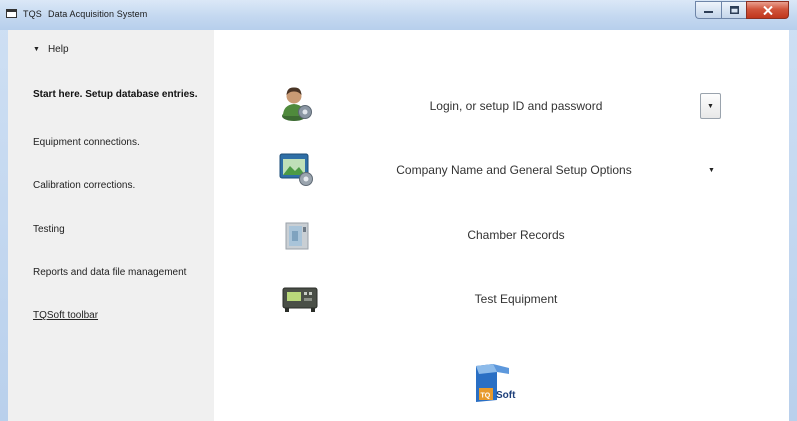  I want to click on minimize-button, so click(708, 10).